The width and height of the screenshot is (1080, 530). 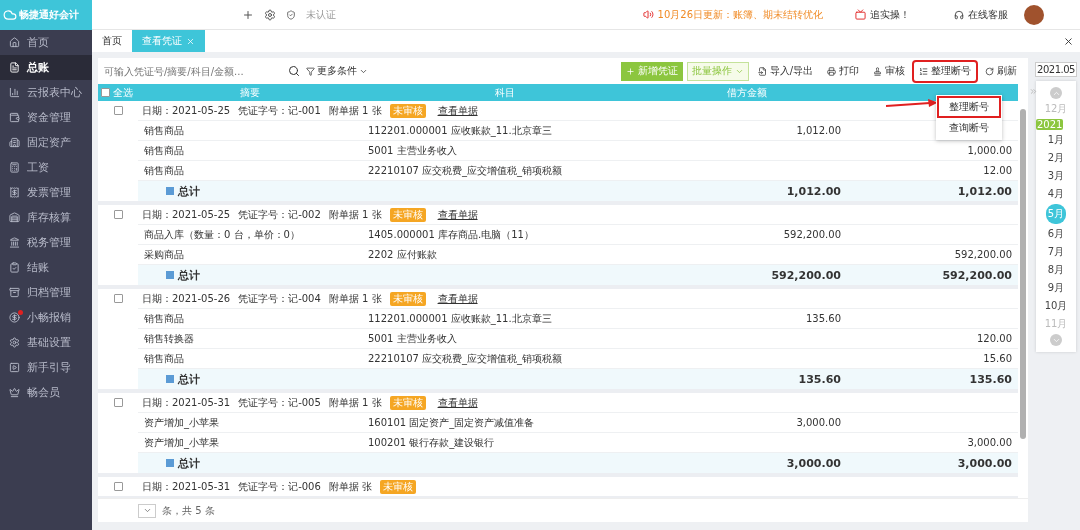 I want to click on table-cell-text: 112201.000001 应收账款_11.北京章三, so click(x=460, y=318).